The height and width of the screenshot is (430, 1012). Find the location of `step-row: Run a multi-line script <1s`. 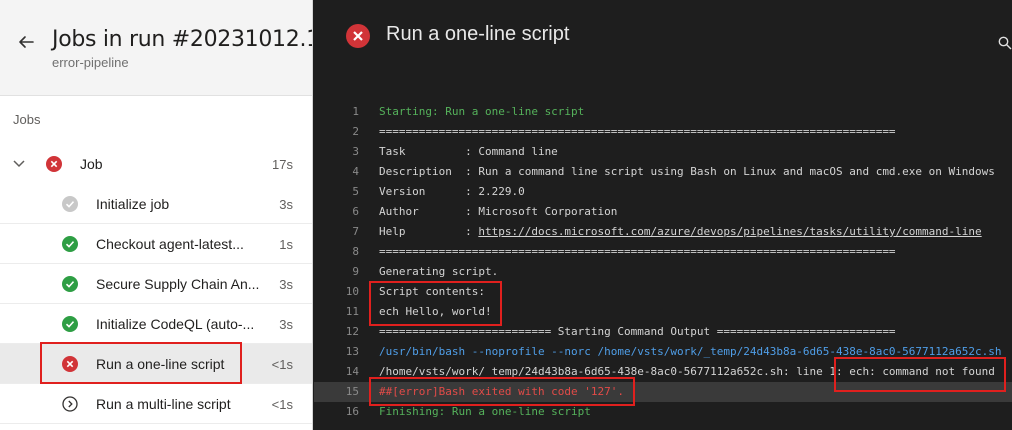

step-row: Run a multi-line script <1s is located at coordinates (156, 404).